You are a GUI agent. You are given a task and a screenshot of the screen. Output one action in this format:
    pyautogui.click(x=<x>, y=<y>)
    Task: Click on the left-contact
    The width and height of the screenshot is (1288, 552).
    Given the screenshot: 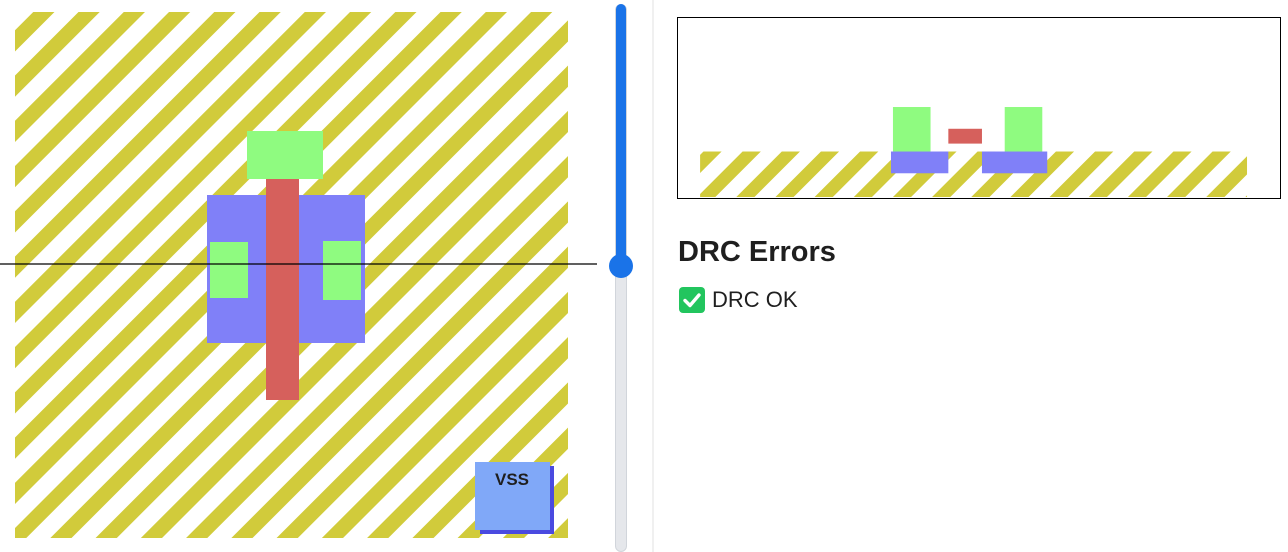 What is the action you would take?
    pyautogui.click(x=229, y=270)
    